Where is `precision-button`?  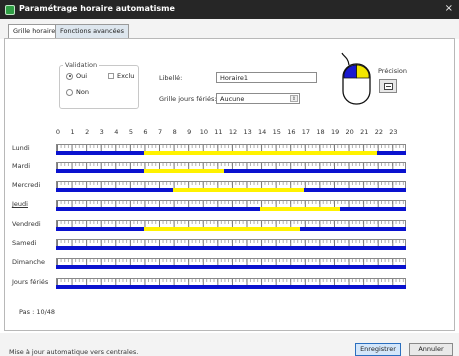 precision-button is located at coordinates (388, 86).